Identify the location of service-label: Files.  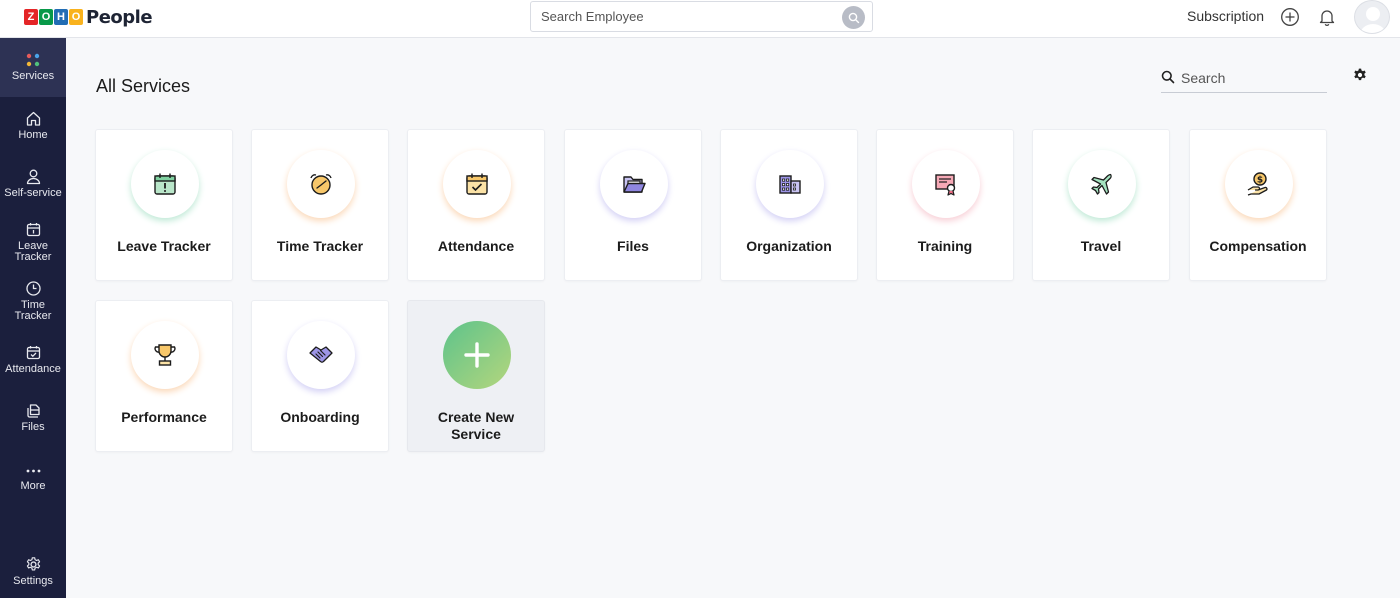
(633, 246).